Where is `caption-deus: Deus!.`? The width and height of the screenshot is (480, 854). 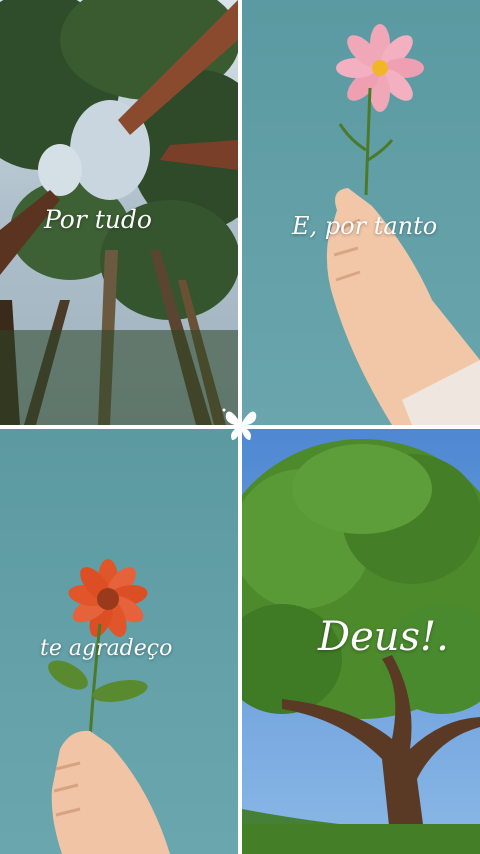
caption-deus: Deus!. is located at coordinates (383, 637).